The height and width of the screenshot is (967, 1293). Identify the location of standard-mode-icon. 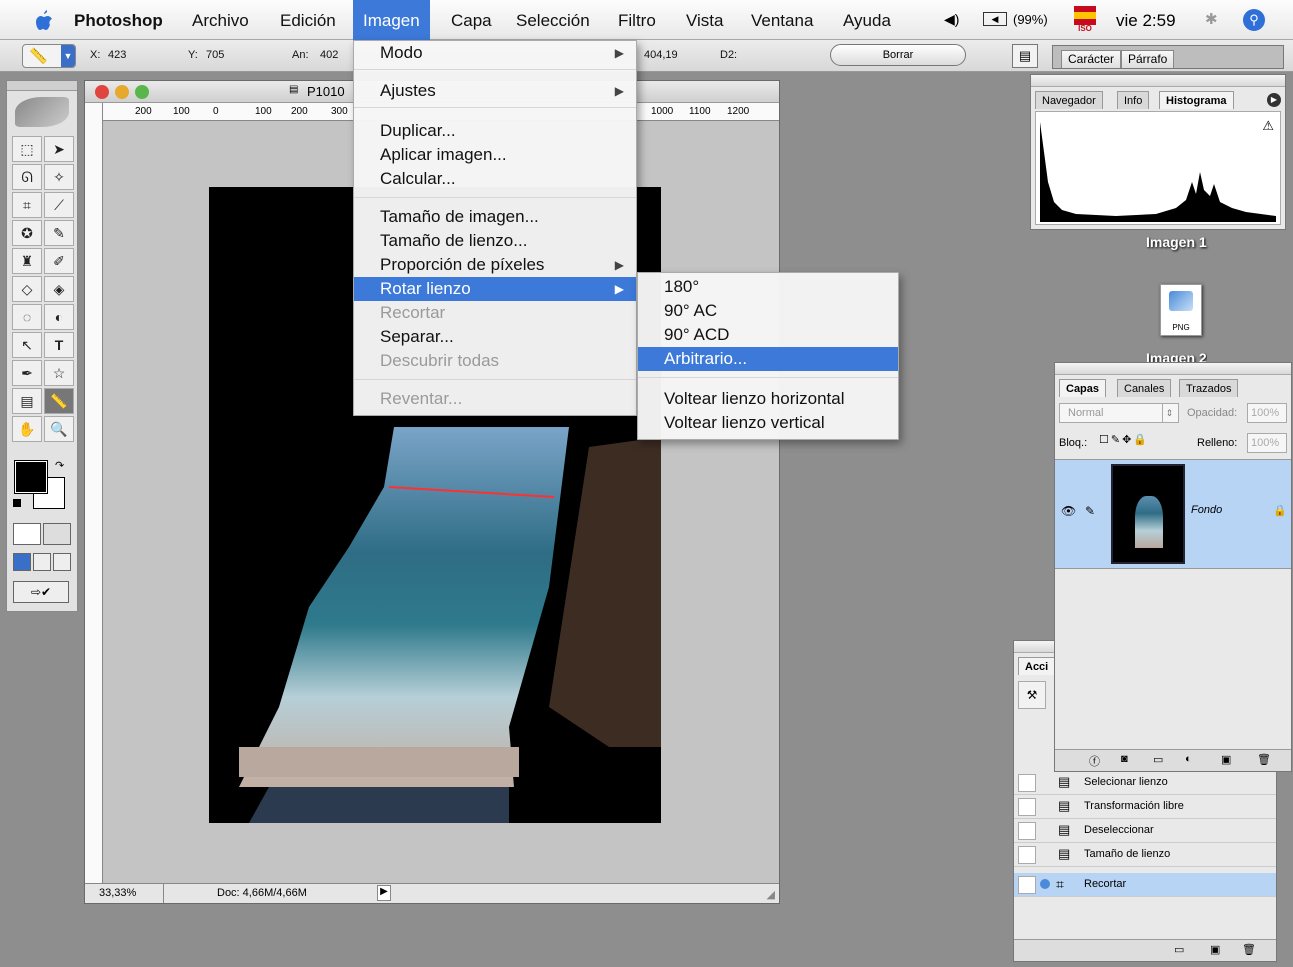
(27, 534).